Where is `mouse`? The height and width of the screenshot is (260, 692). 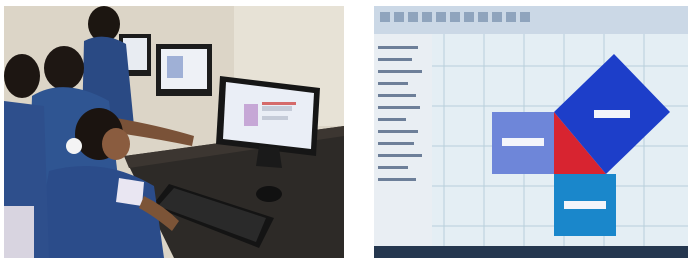 mouse is located at coordinates (269, 194).